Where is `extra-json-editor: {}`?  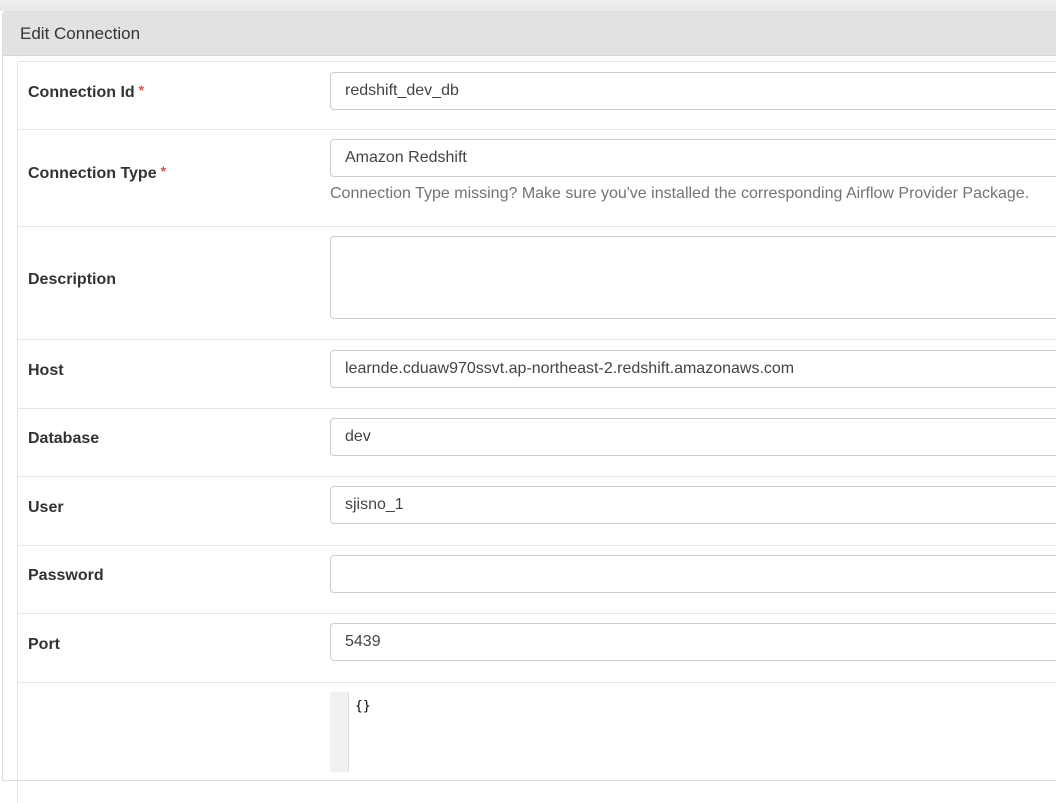 extra-json-editor: {} is located at coordinates (363, 706).